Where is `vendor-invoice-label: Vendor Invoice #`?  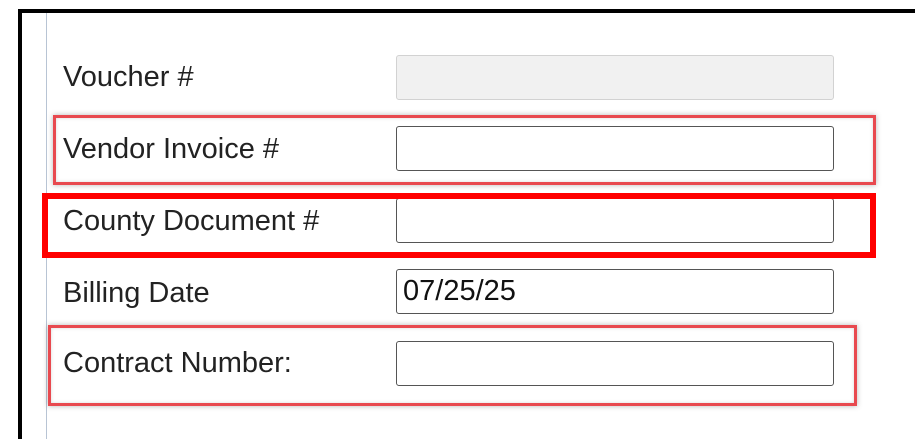
vendor-invoice-label: Vendor Invoice # is located at coordinates (171, 149).